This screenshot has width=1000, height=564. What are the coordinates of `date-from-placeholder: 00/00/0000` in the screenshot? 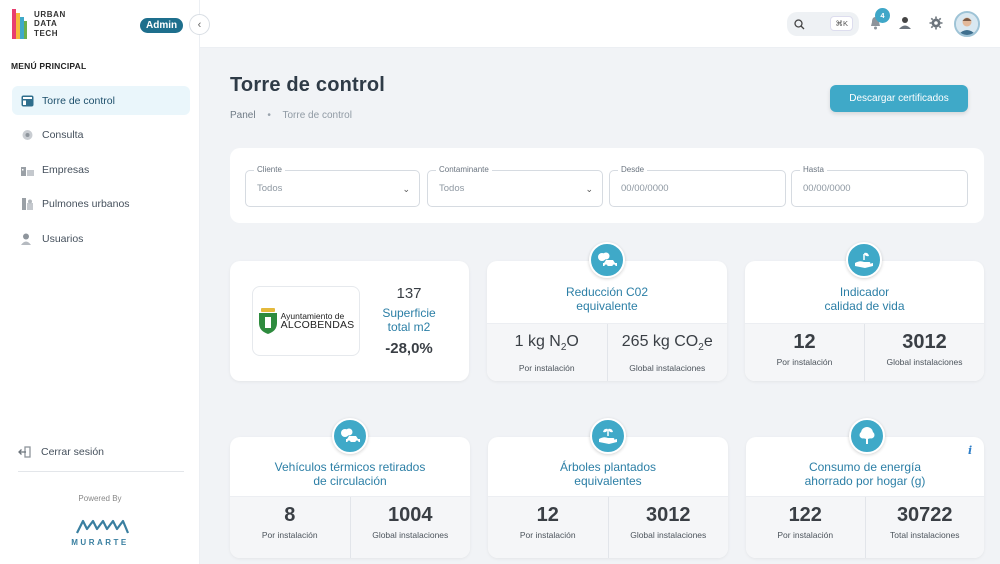 It's located at (645, 188).